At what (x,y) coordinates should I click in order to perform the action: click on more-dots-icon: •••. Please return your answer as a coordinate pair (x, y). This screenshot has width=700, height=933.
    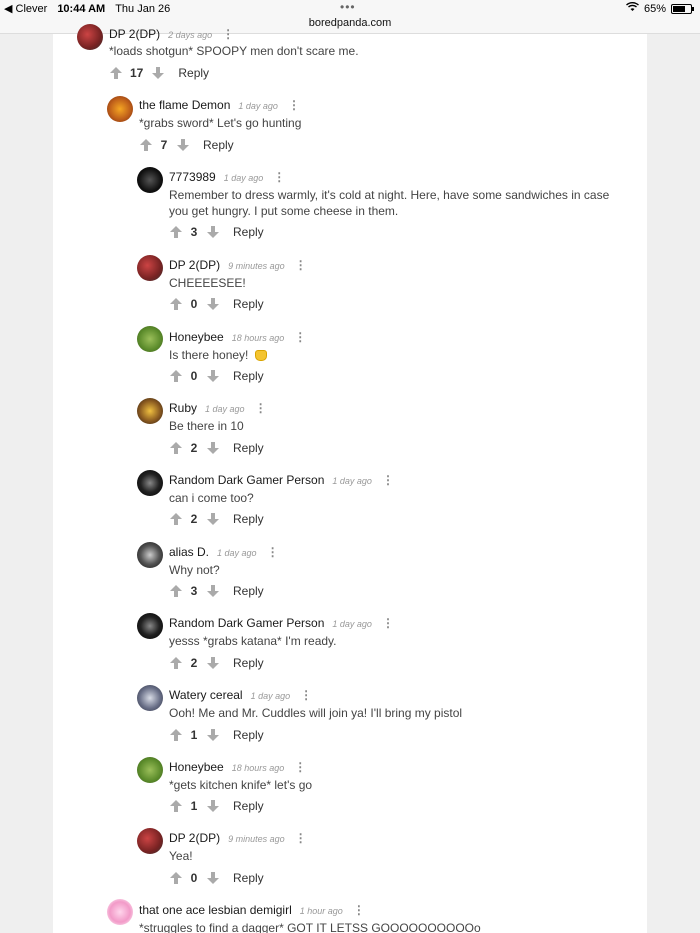
    Looking at the image, I should click on (348, 7).